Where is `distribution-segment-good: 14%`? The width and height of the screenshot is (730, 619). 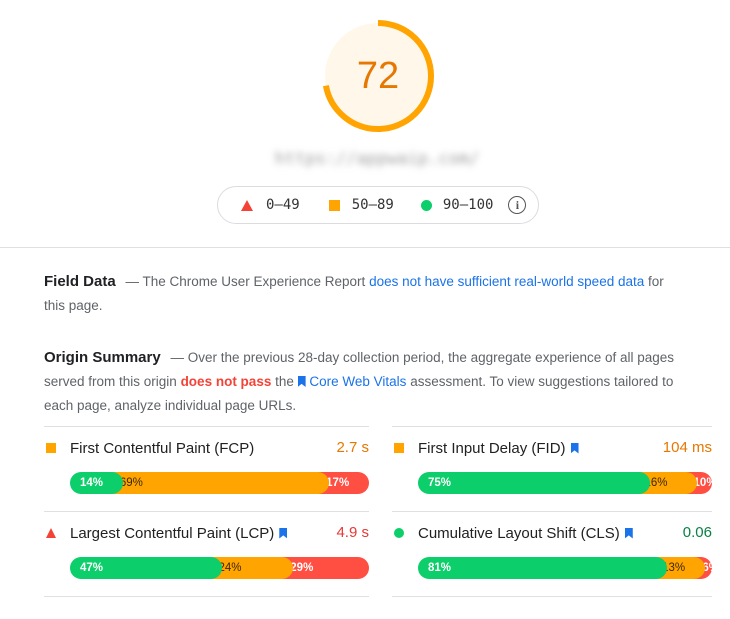 distribution-segment-good: 14% is located at coordinates (96, 483).